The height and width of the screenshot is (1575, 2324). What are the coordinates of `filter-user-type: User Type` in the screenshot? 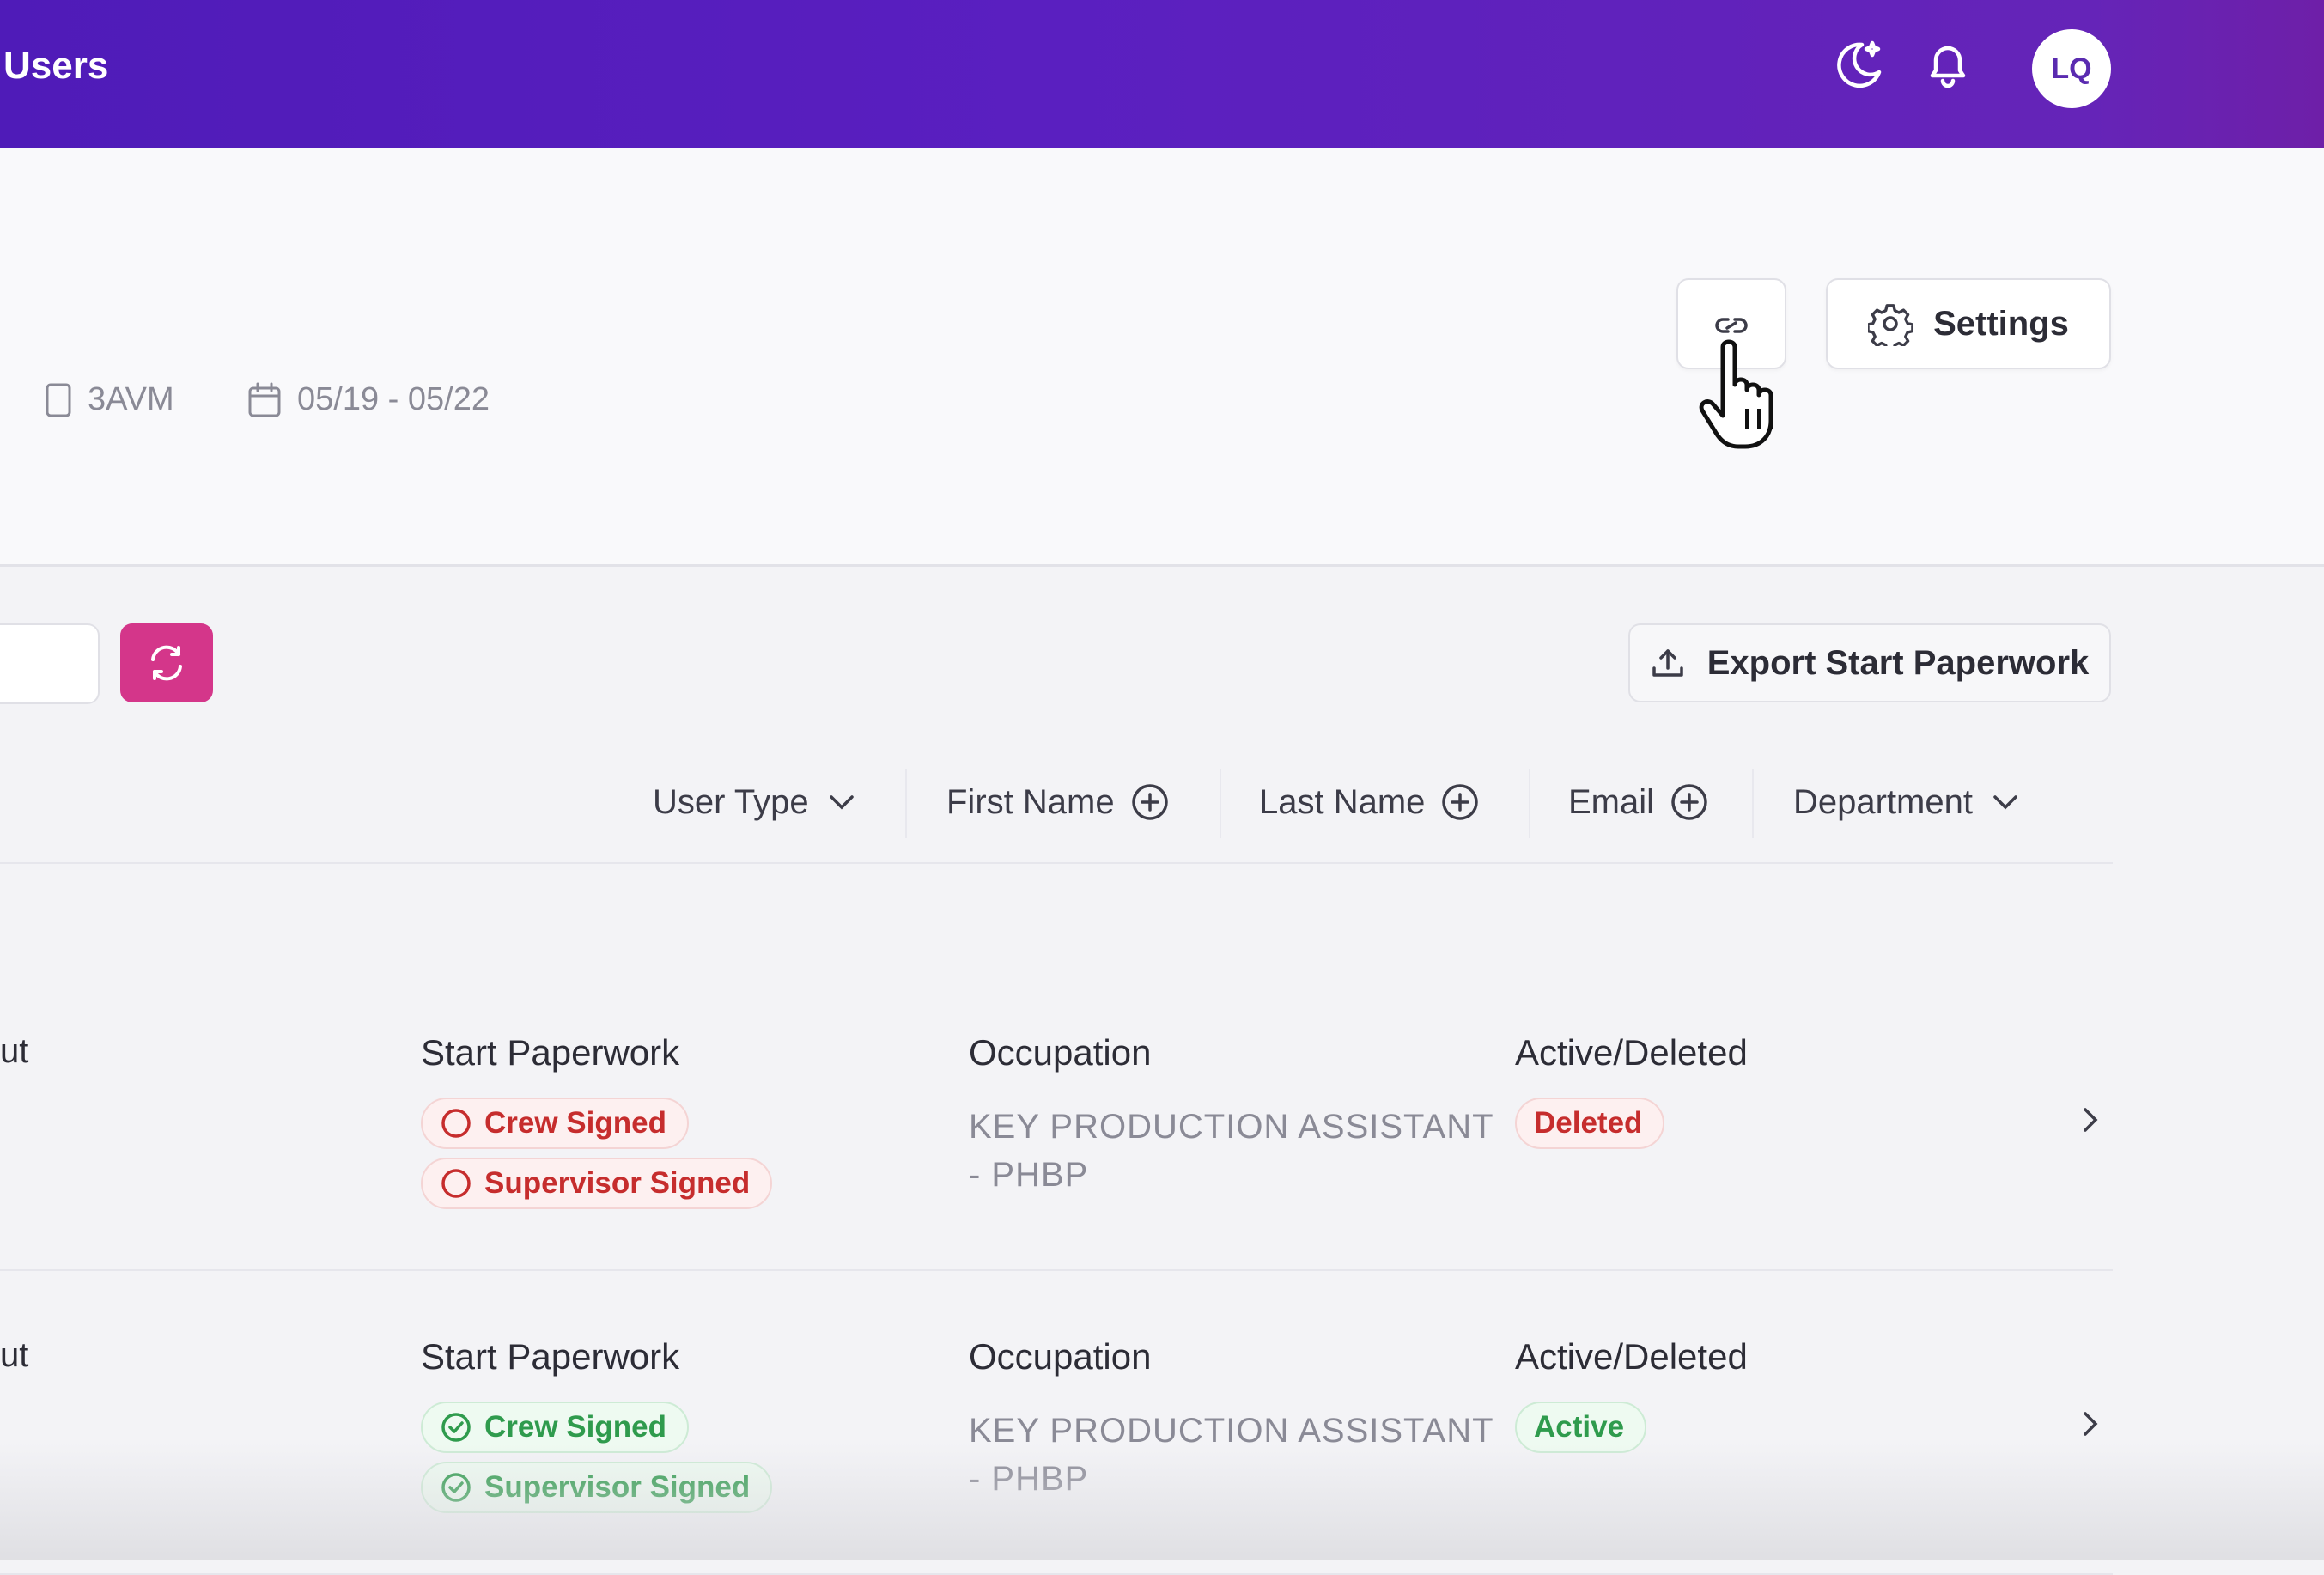 It's located at (756, 802).